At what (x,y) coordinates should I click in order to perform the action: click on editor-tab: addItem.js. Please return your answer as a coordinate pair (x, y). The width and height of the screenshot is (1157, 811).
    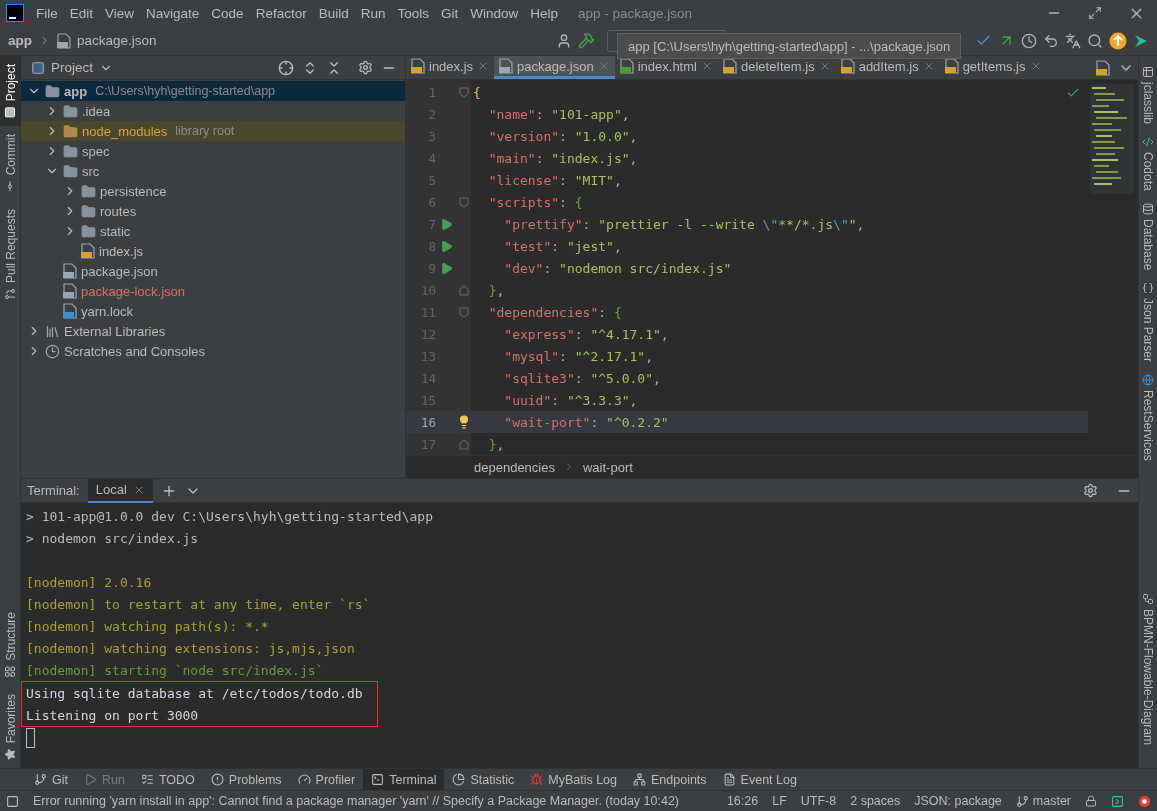
    Looking at the image, I should click on (887, 67).